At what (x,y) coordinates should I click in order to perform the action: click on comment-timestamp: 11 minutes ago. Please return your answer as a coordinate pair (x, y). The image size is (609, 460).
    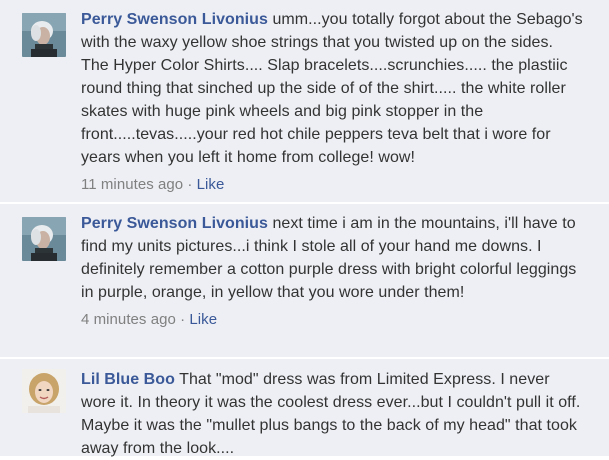
    Looking at the image, I should click on (132, 184).